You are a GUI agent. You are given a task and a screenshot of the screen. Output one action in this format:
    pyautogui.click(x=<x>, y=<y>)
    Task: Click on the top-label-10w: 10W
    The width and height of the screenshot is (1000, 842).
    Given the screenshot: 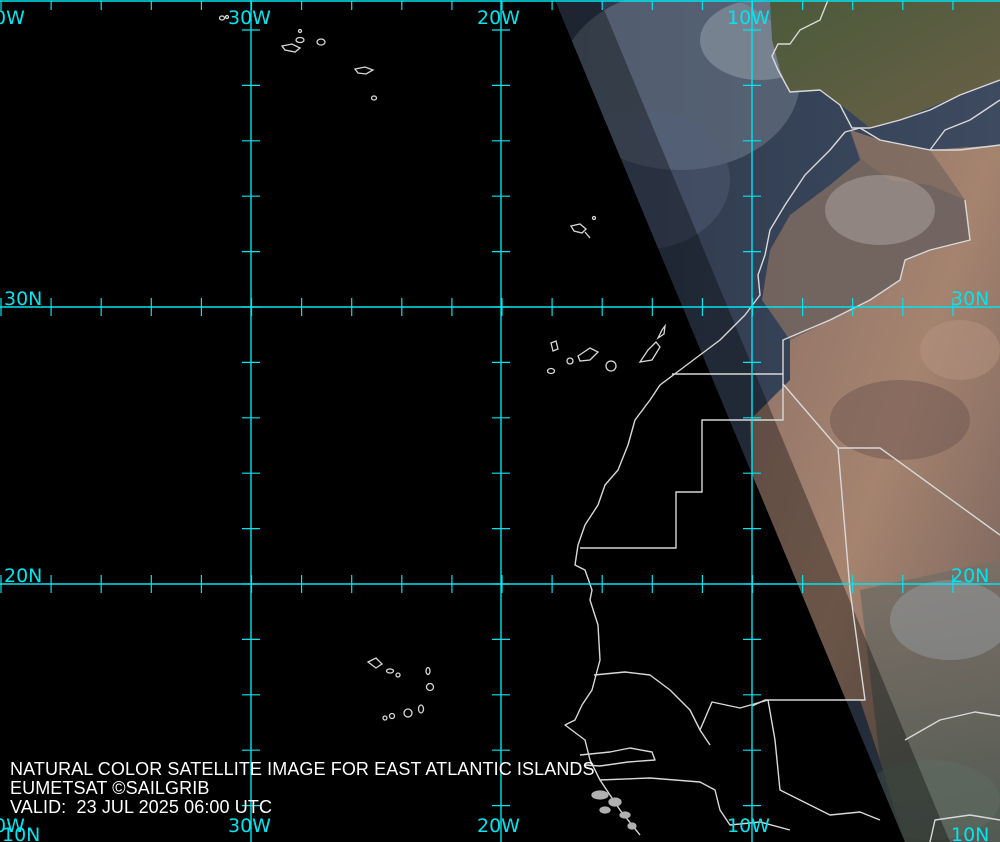 What is the action you would take?
    pyautogui.click(x=748, y=18)
    